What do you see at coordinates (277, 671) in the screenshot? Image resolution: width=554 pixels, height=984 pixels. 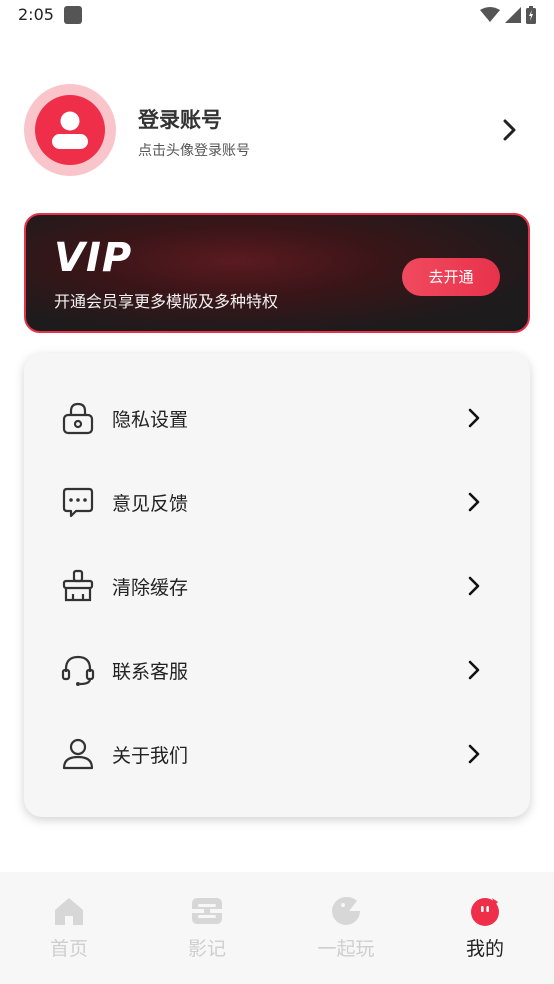 I see `menu-item-customer-service: 联系客服` at bounding box center [277, 671].